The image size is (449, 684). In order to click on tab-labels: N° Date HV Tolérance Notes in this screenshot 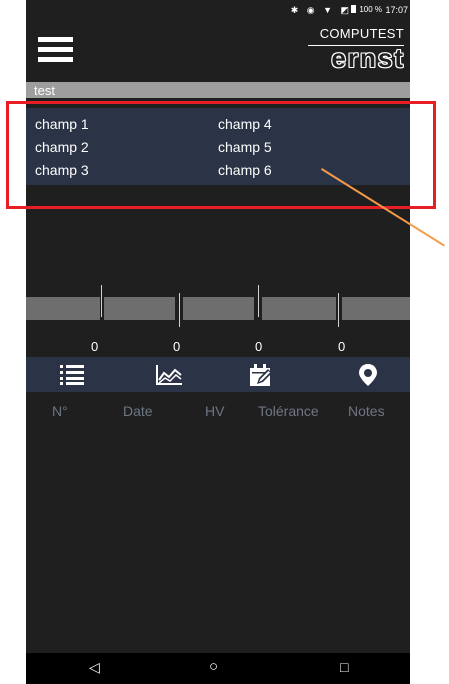, I will do `click(218, 412)`.